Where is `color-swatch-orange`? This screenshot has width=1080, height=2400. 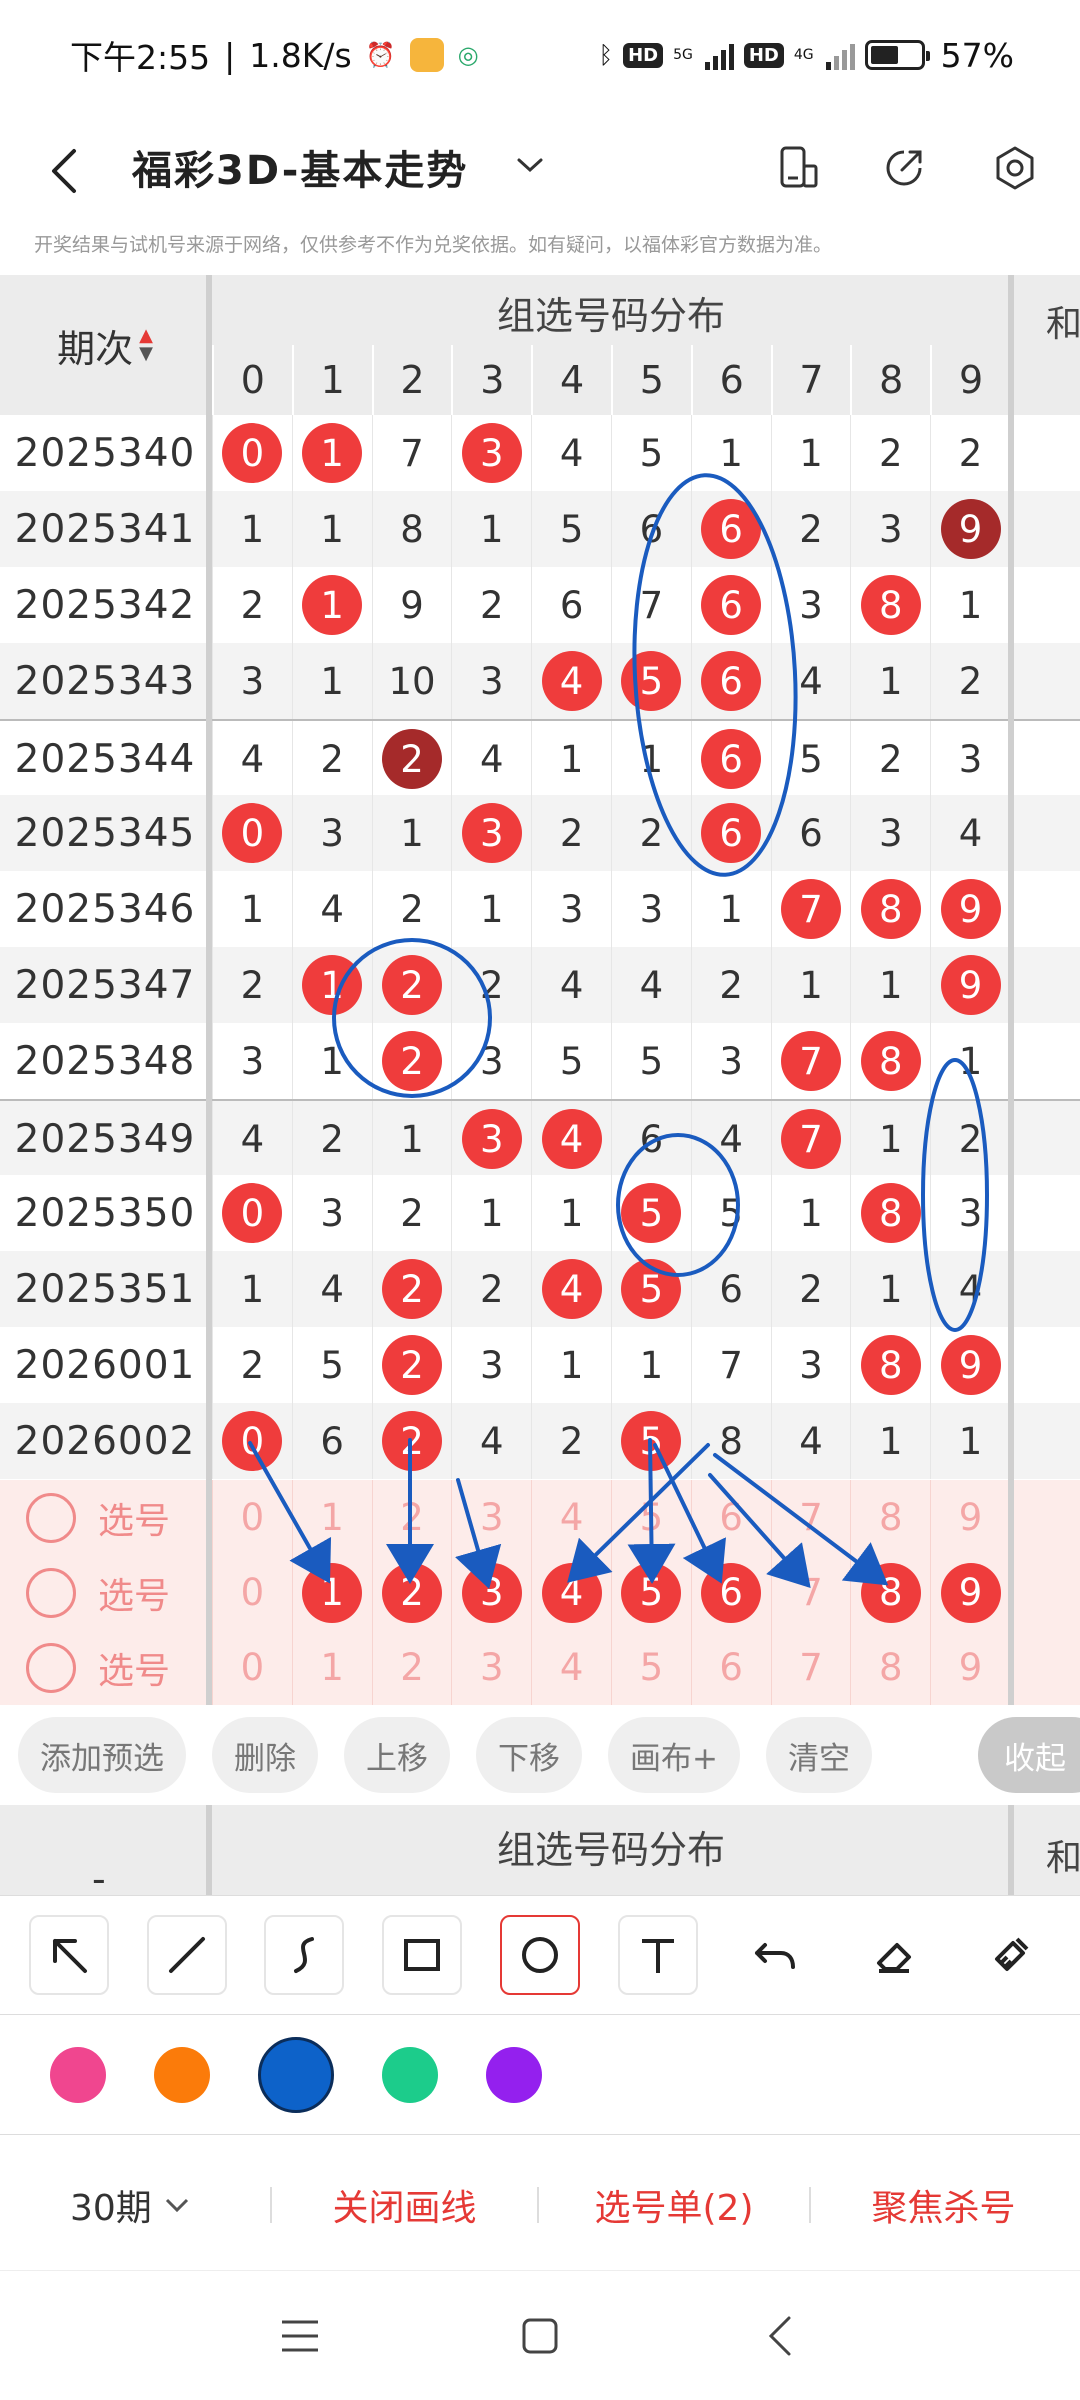 color-swatch-orange is located at coordinates (182, 2074).